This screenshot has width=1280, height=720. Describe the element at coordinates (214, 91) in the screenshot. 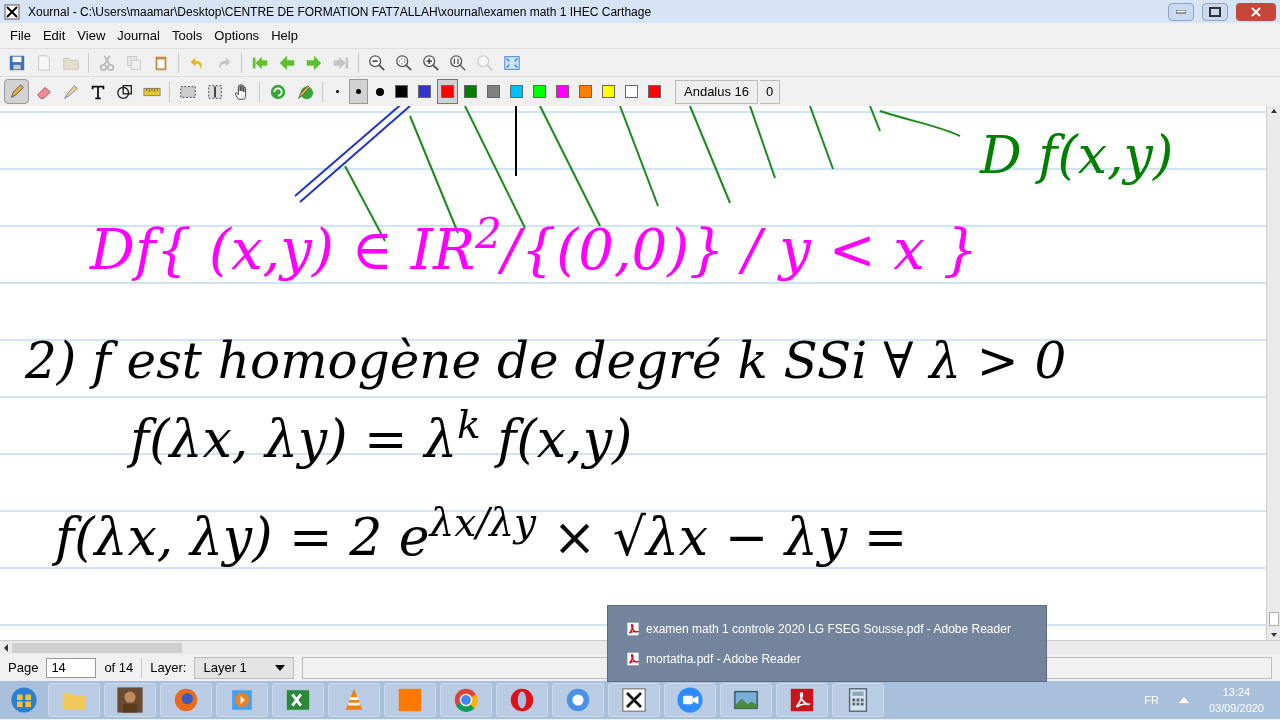

I see `vertical-space-icon` at that location.